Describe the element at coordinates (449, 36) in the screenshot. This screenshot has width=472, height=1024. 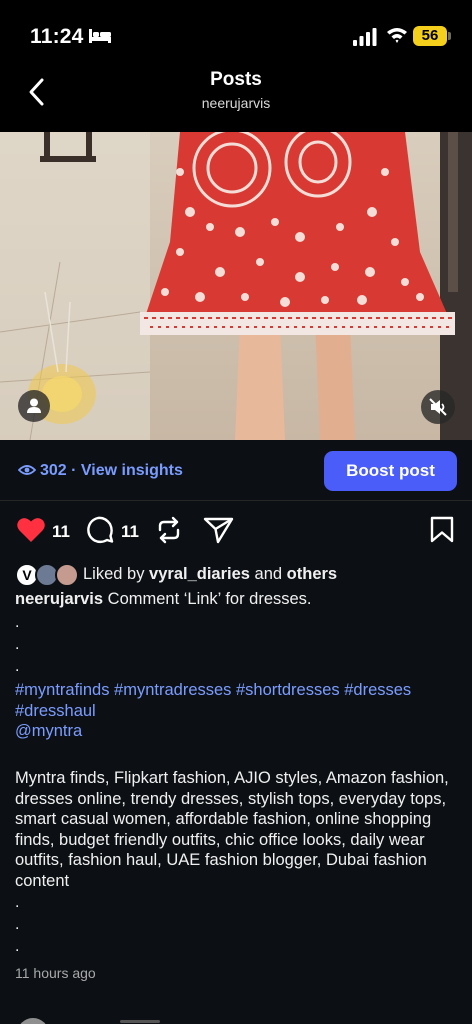
I see `battery-tip` at that location.